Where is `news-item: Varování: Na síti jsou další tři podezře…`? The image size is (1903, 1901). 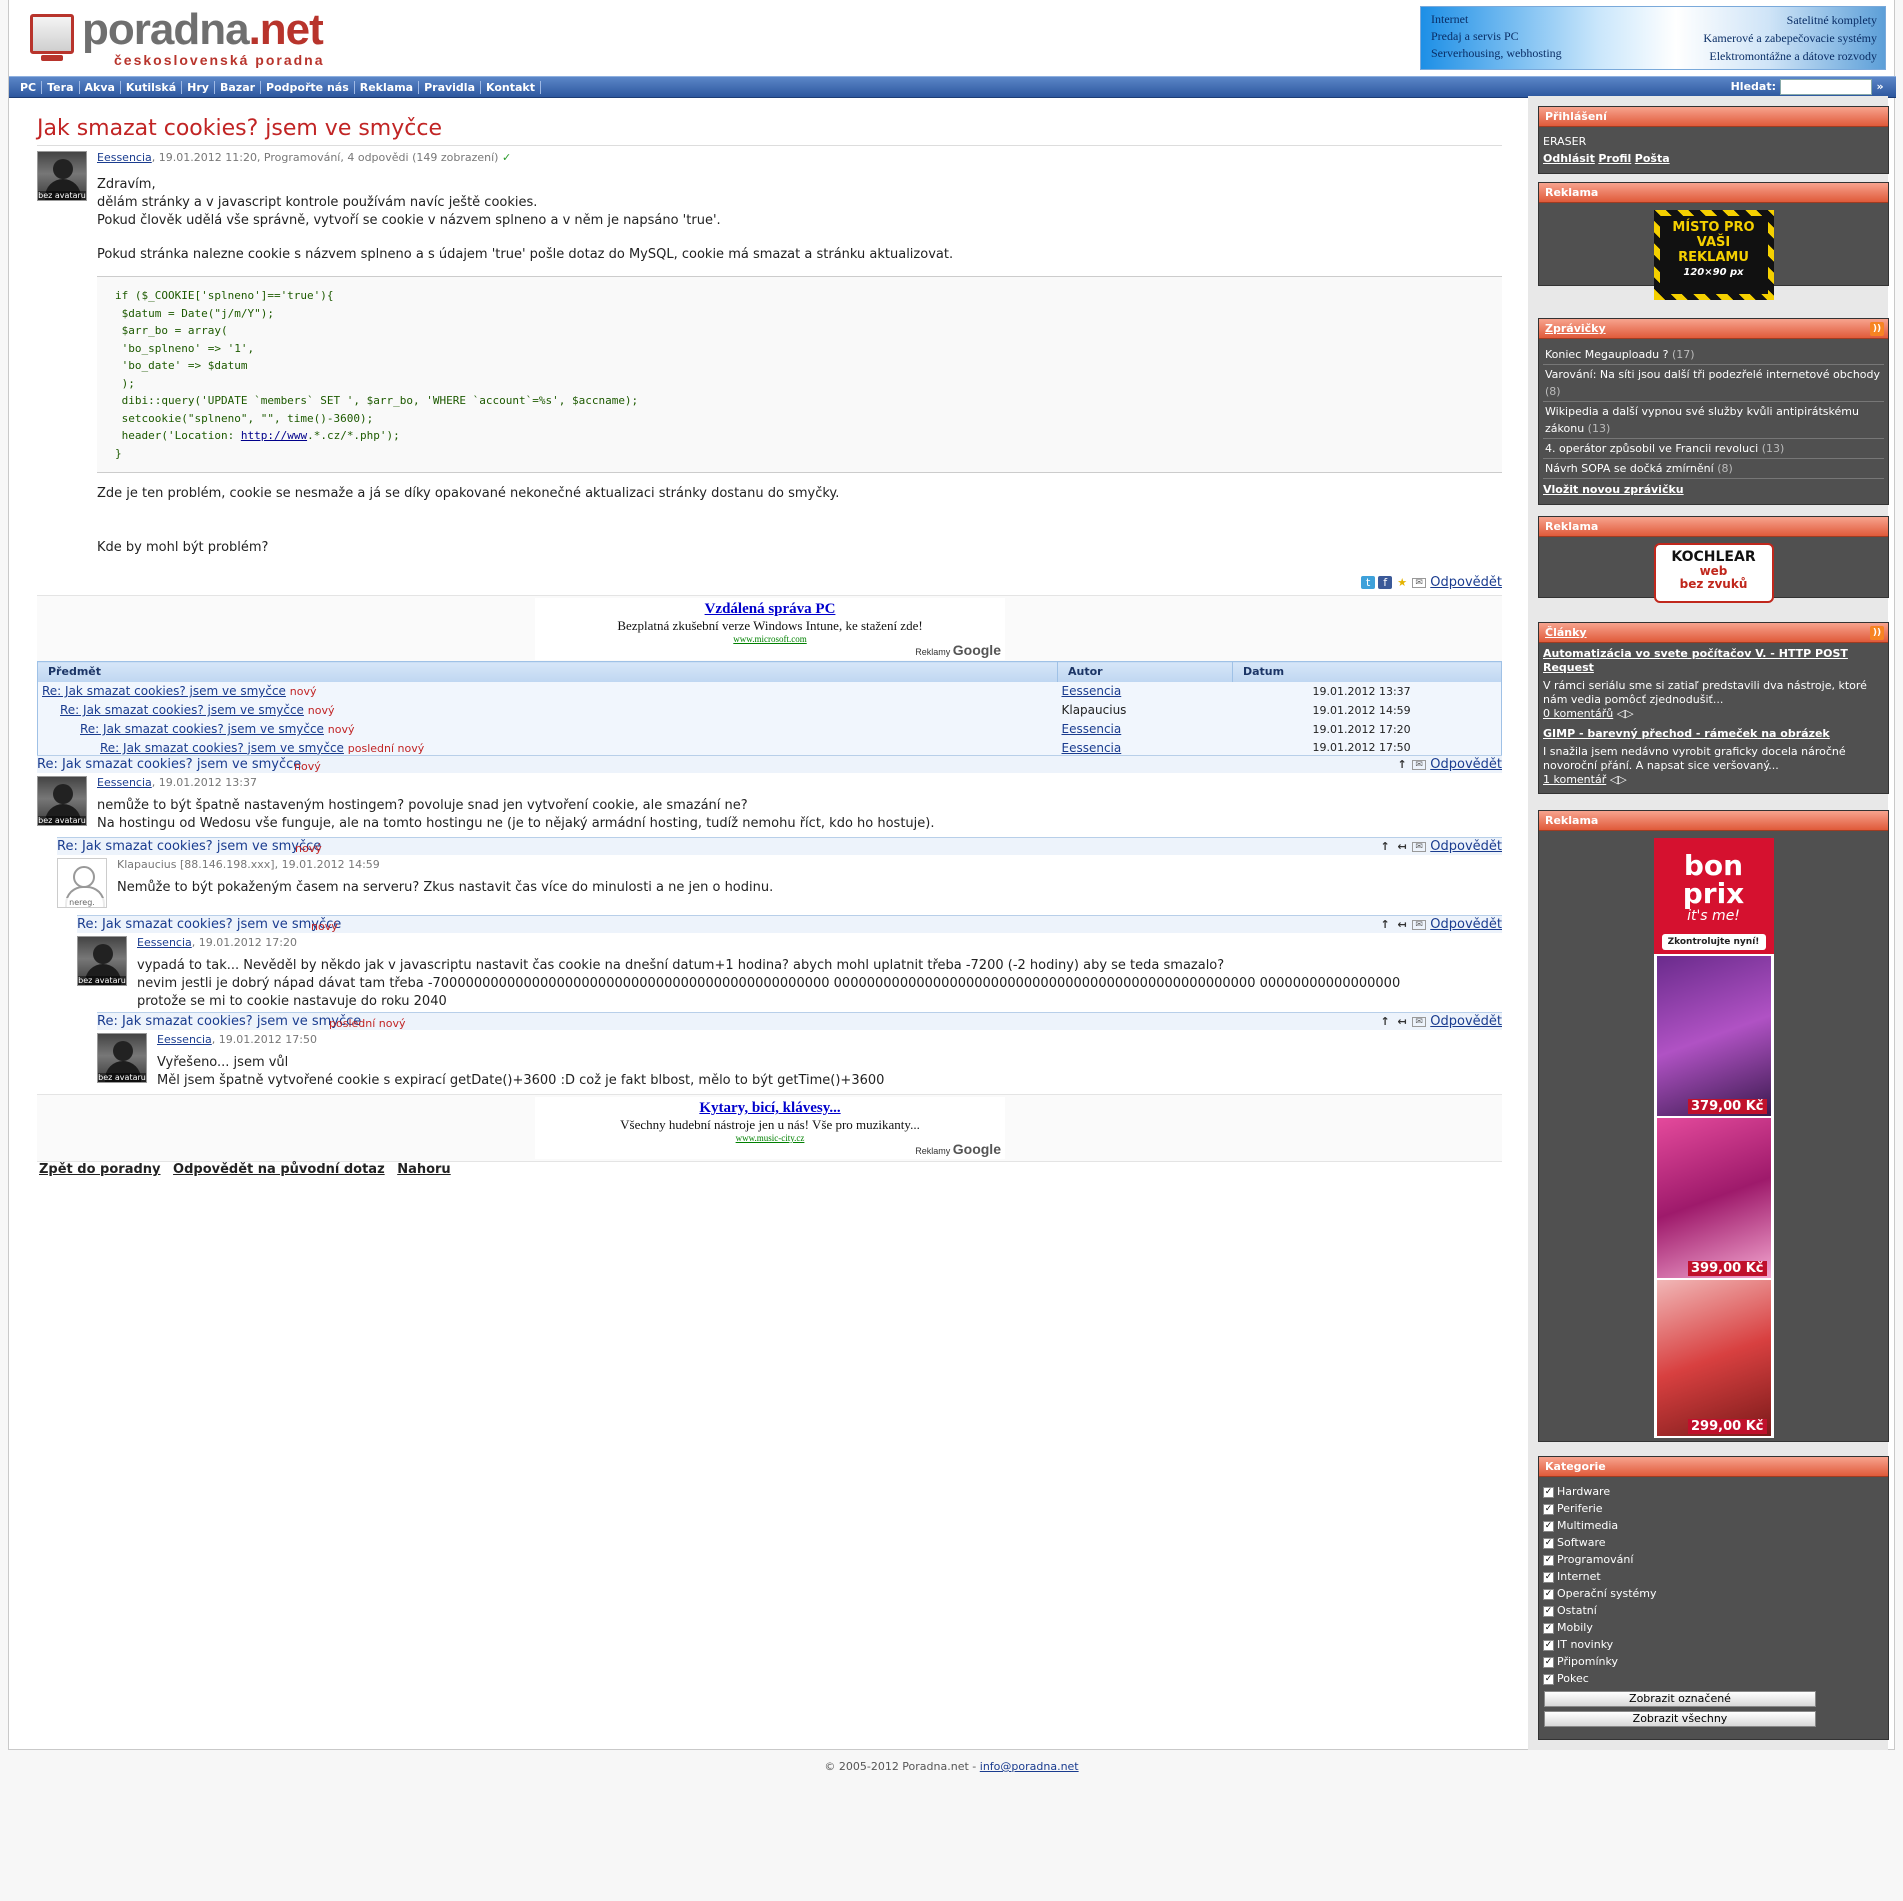 news-item: Varování: Na síti jsou další tři podezře… is located at coordinates (1713, 383).